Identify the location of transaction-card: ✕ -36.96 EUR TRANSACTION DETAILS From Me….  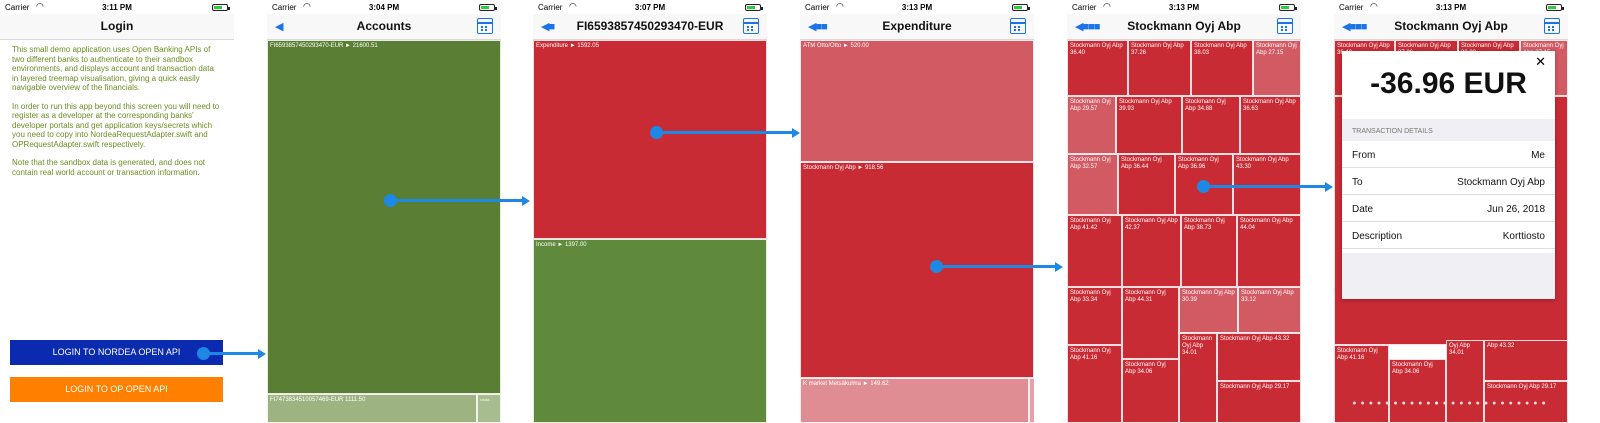
(1448, 175).